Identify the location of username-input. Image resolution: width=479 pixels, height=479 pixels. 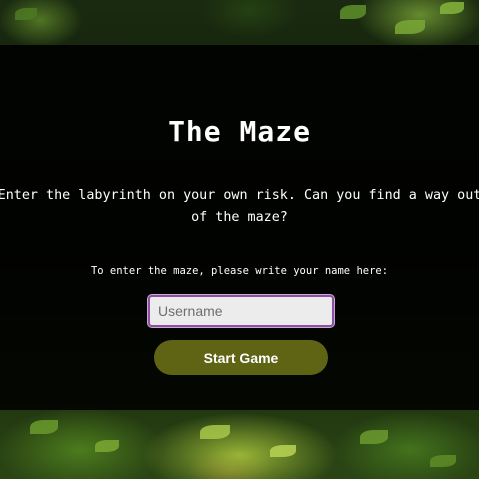
(241, 311).